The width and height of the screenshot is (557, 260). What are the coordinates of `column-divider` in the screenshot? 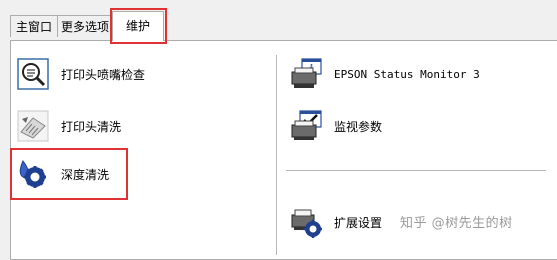 It's located at (276, 155).